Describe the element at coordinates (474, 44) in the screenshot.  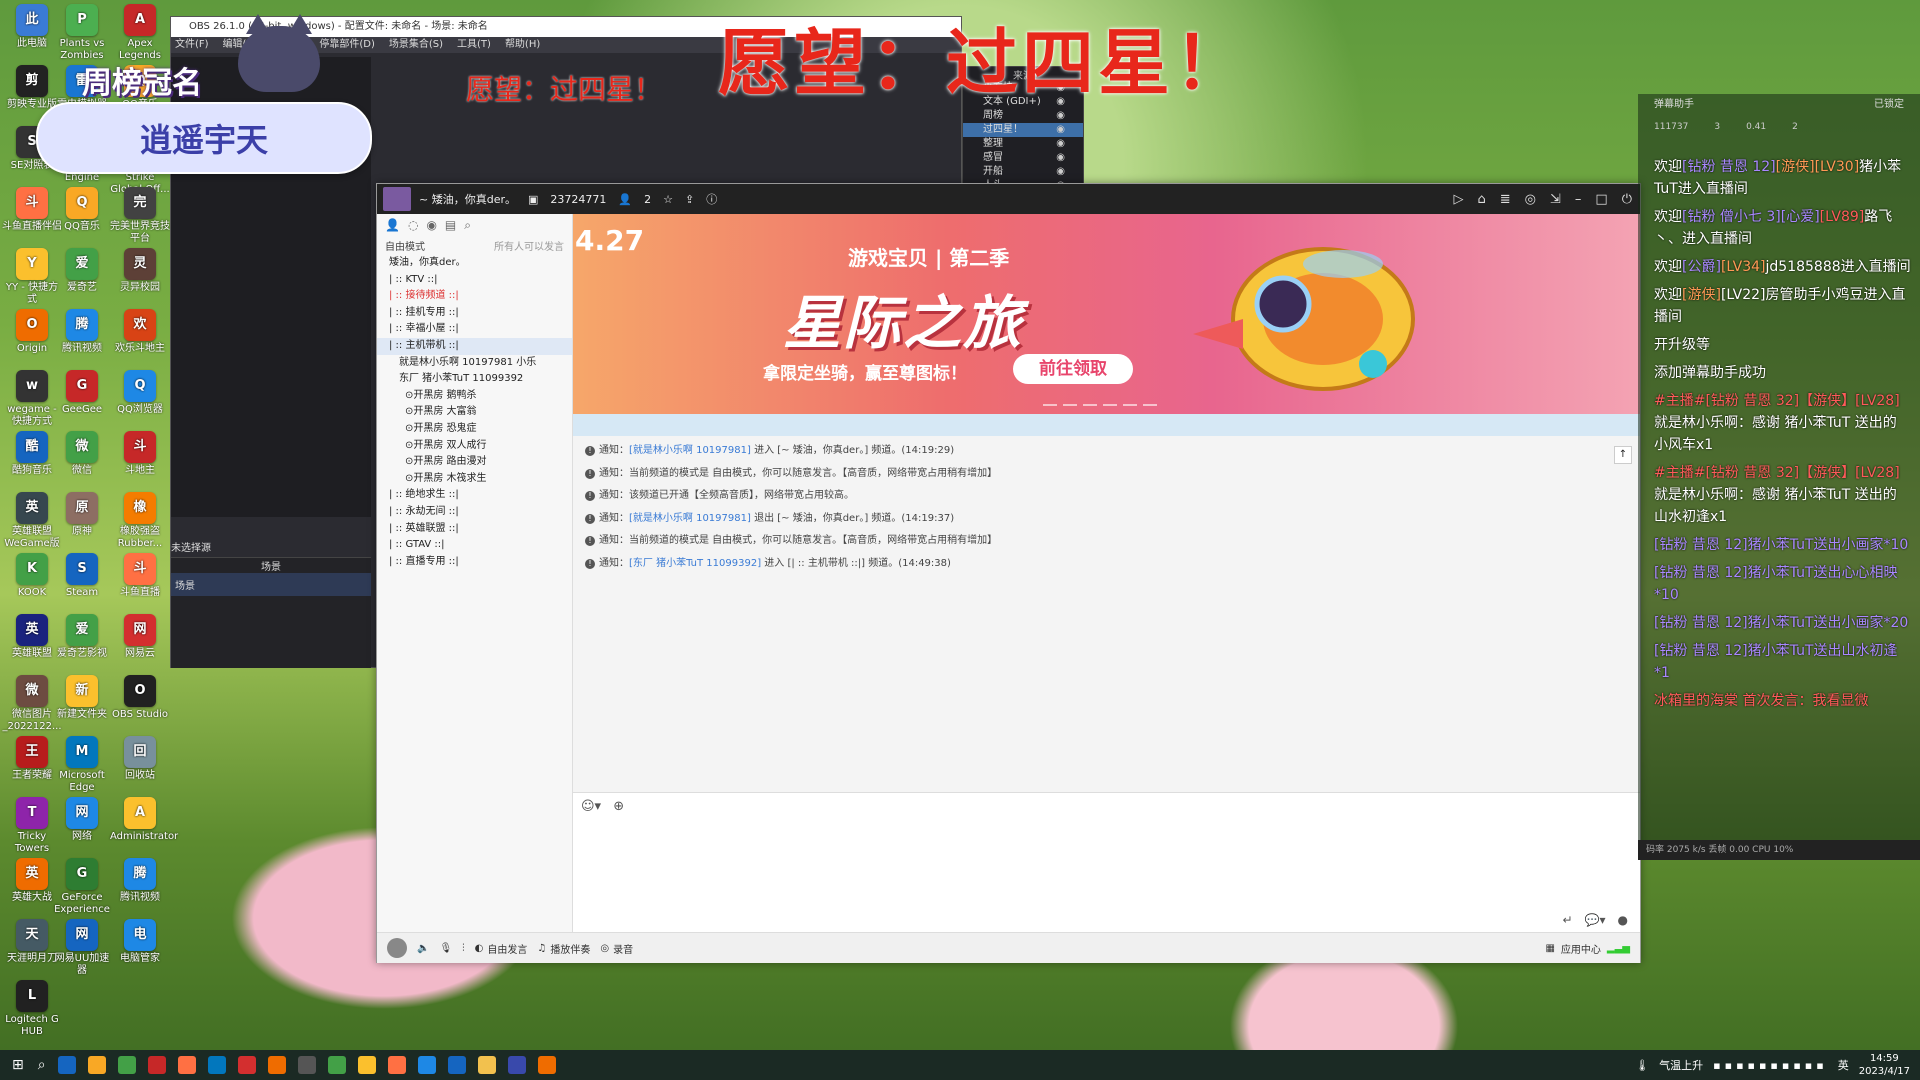
I see `obs-menu-item: 工具(T)` at that location.